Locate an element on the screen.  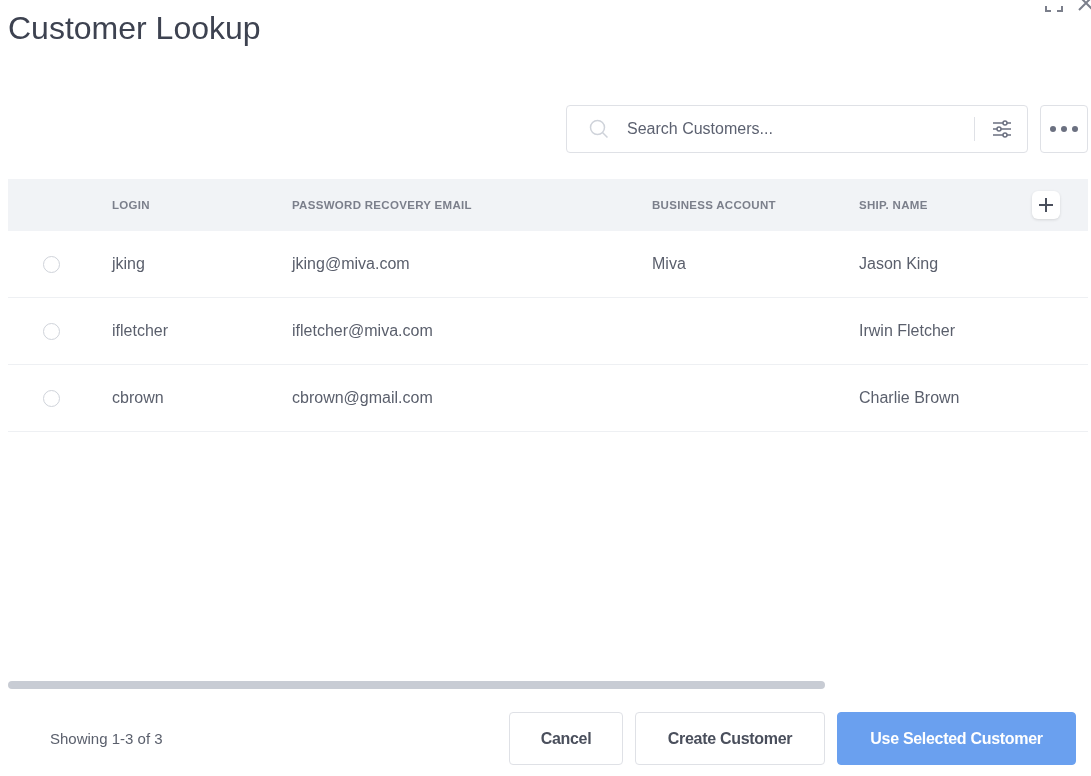
secondary-button: Cancel is located at coordinates (566, 738).